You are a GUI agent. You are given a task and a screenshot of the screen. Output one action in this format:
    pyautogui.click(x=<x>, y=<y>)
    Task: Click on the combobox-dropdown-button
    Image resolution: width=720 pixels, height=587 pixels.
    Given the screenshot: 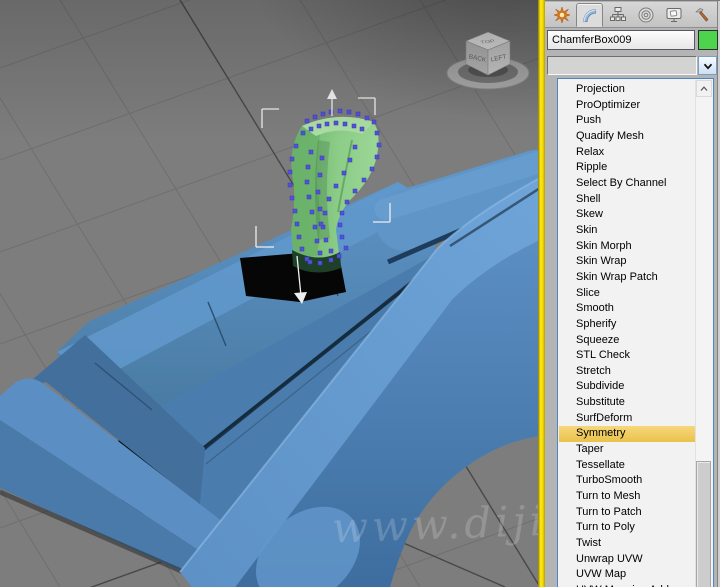 What is the action you would take?
    pyautogui.click(x=707, y=65)
    